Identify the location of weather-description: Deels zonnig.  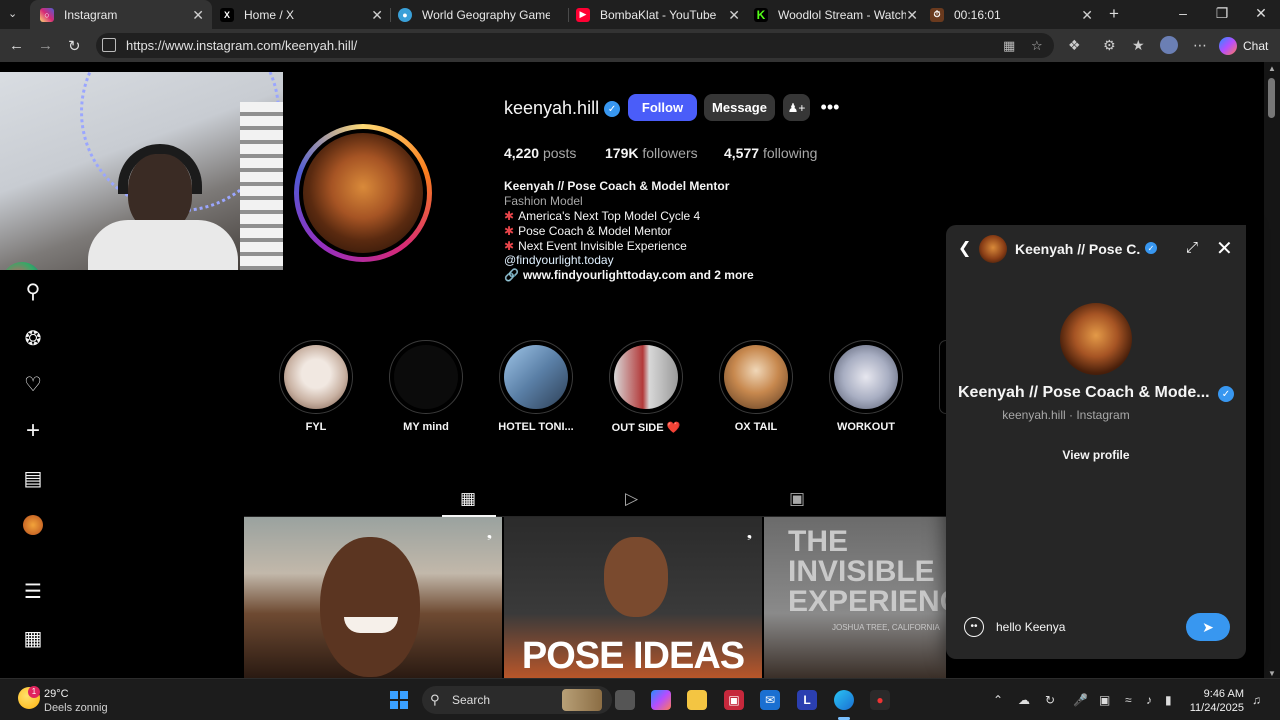
(76, 708).